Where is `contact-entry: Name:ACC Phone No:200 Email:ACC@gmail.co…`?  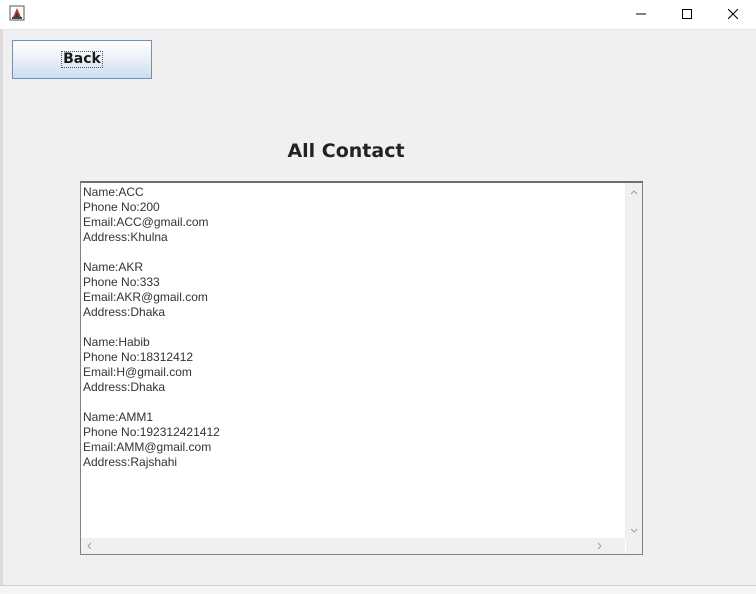
contact-entry: Name:ACC Phone No:200 Email:ACC@gmail.co… is located at coordinates (354, 215).